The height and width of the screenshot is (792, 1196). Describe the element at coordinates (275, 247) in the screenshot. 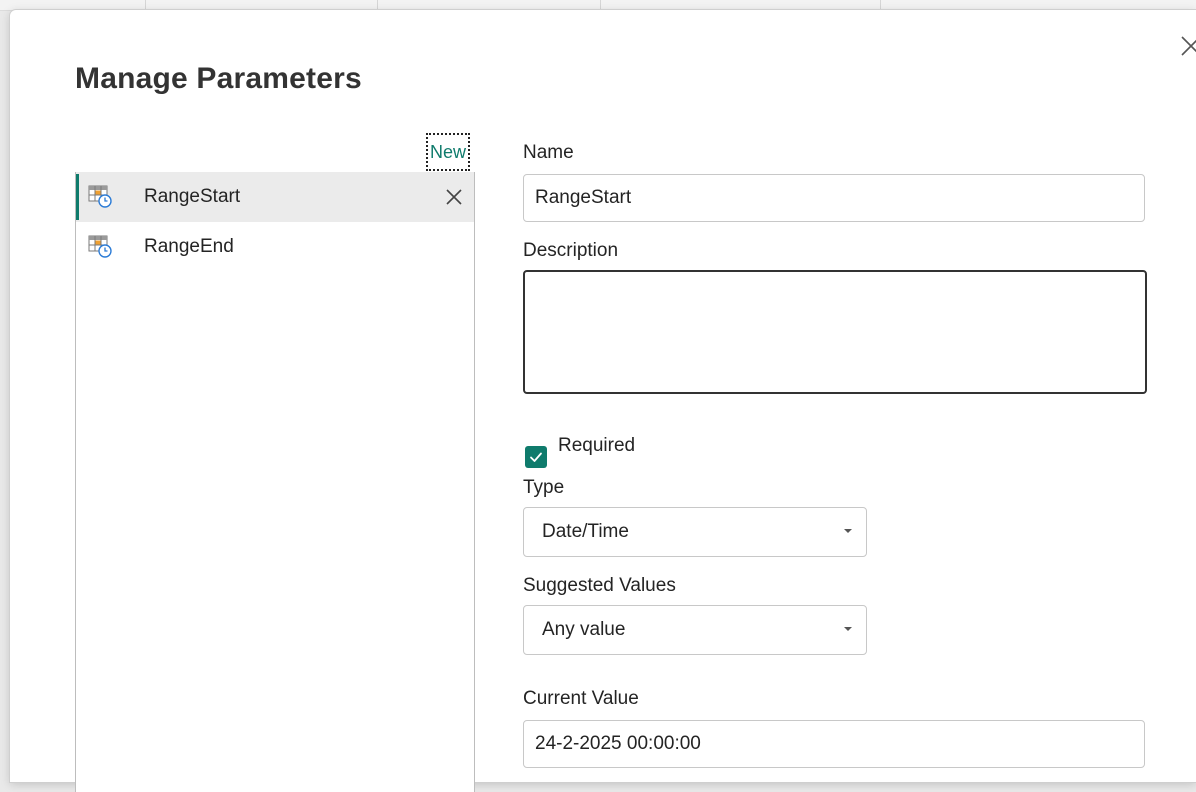

I see `parameter-item-rangeend: RangeEnd` at that location.